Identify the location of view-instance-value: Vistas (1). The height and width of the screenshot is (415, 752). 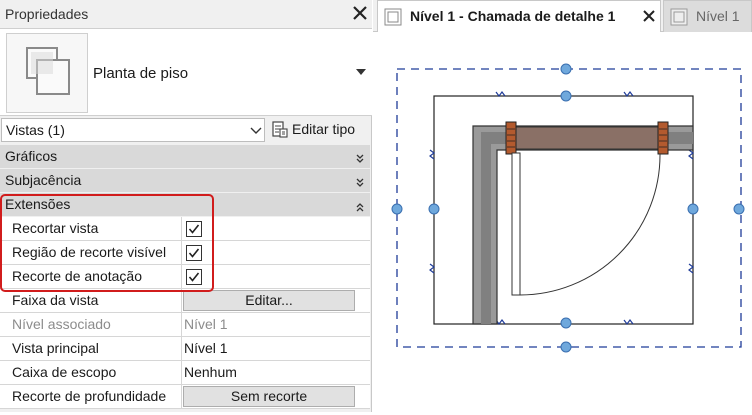
(35, 130).